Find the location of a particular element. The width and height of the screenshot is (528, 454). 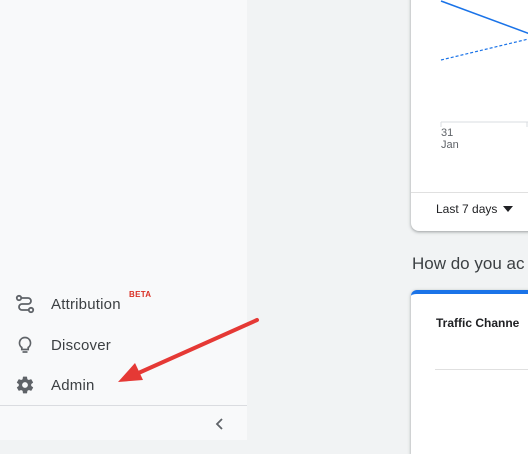

line-chart is located at coordinates (484, 63).